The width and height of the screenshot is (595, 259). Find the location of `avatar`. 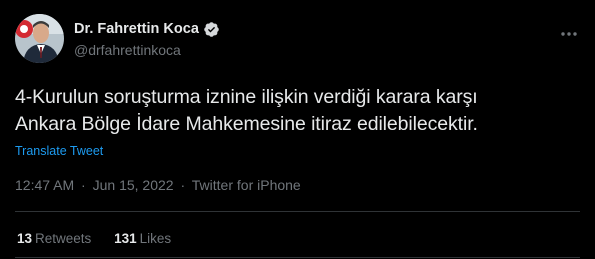

avatar is located at coordinates (39, 38).